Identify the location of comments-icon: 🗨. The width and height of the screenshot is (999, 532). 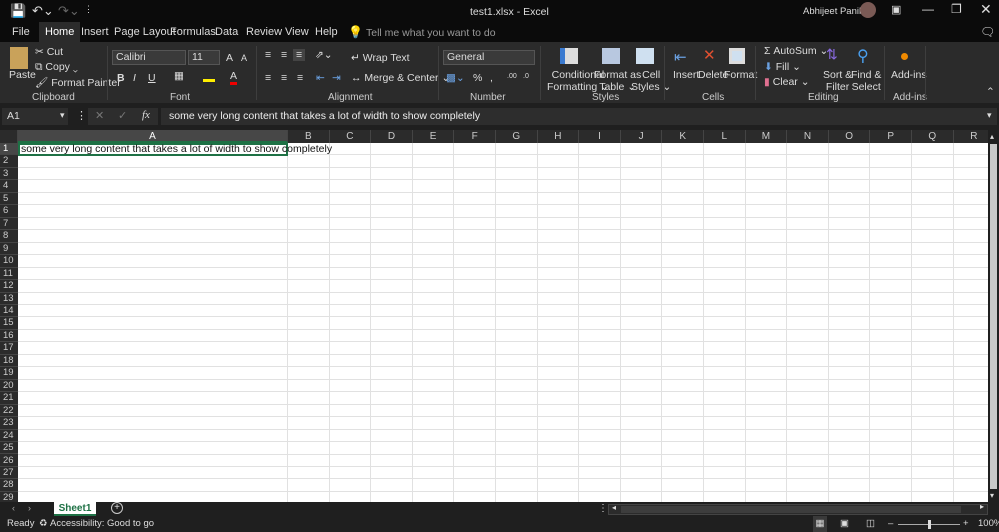
(987, 32).